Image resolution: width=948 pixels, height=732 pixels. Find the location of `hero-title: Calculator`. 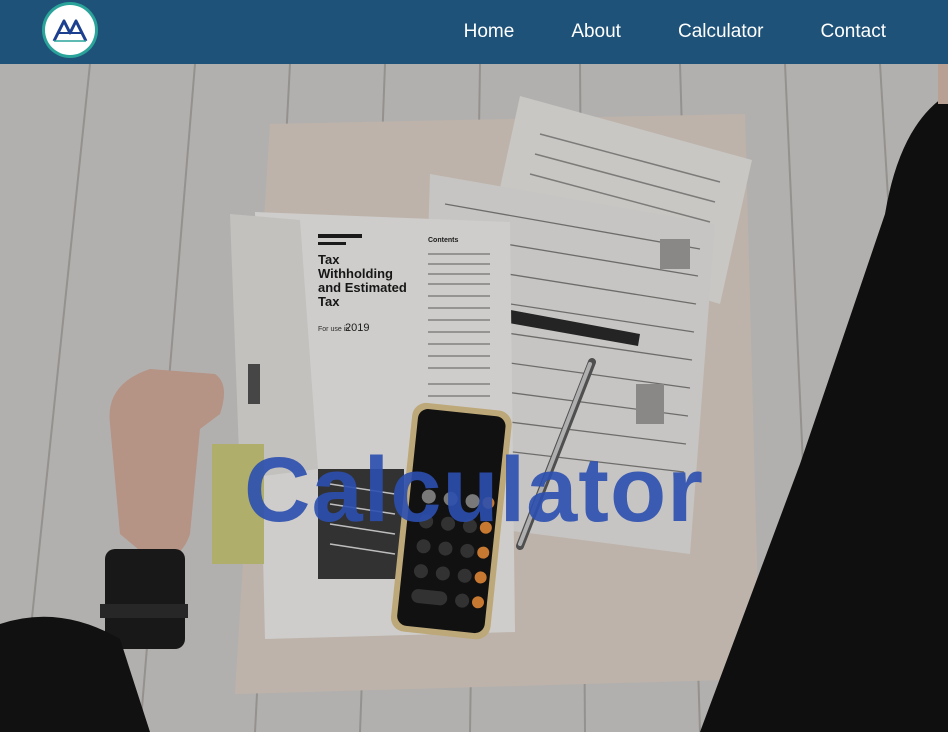

hero-title: Calculator is located at coordinates (474, 489).